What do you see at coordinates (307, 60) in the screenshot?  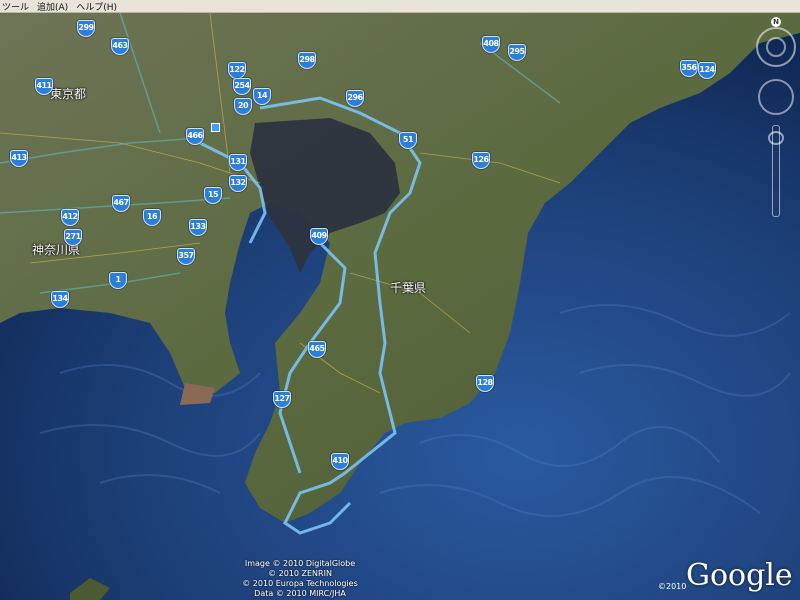 I see `route-shield: 298` at bounding box center [307, 60].